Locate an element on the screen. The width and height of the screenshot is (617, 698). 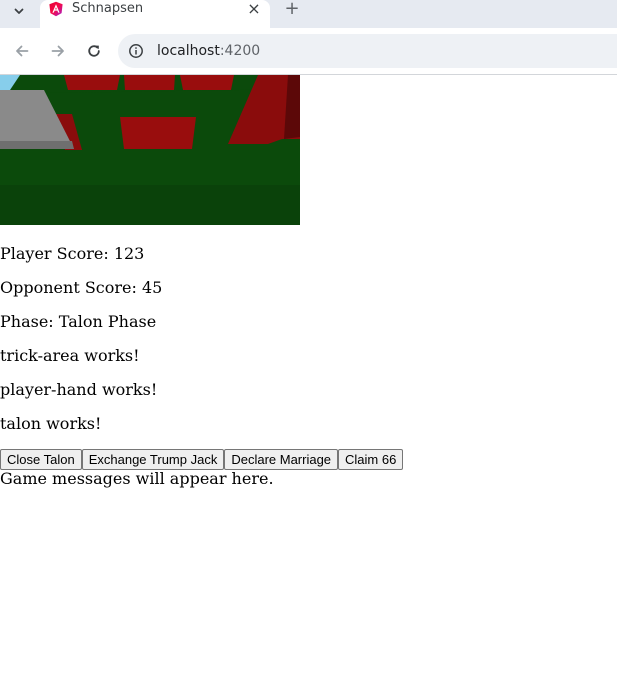
reload-button is located at coordinates (94, 51).